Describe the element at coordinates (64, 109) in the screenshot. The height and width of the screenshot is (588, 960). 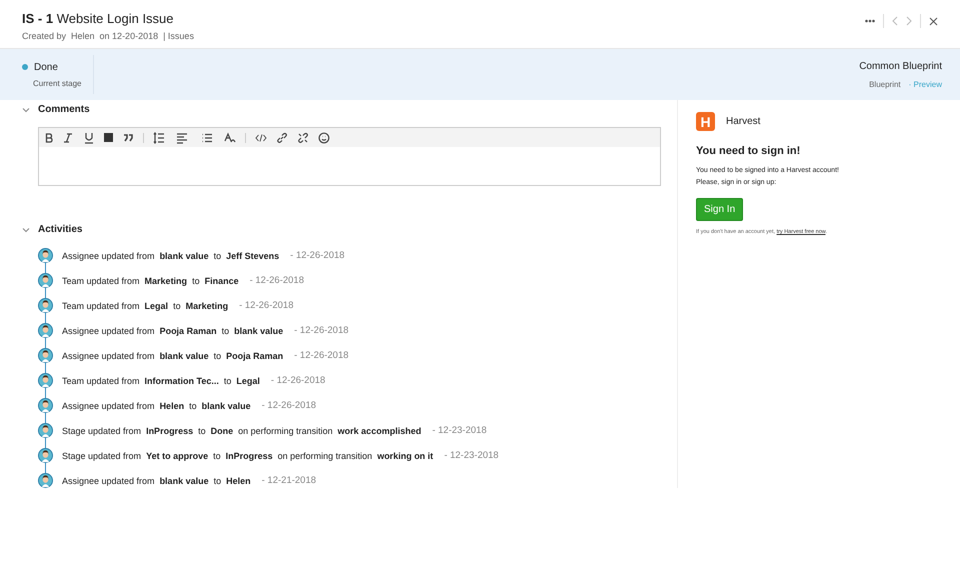
I see `section-title: Comments` at that location.